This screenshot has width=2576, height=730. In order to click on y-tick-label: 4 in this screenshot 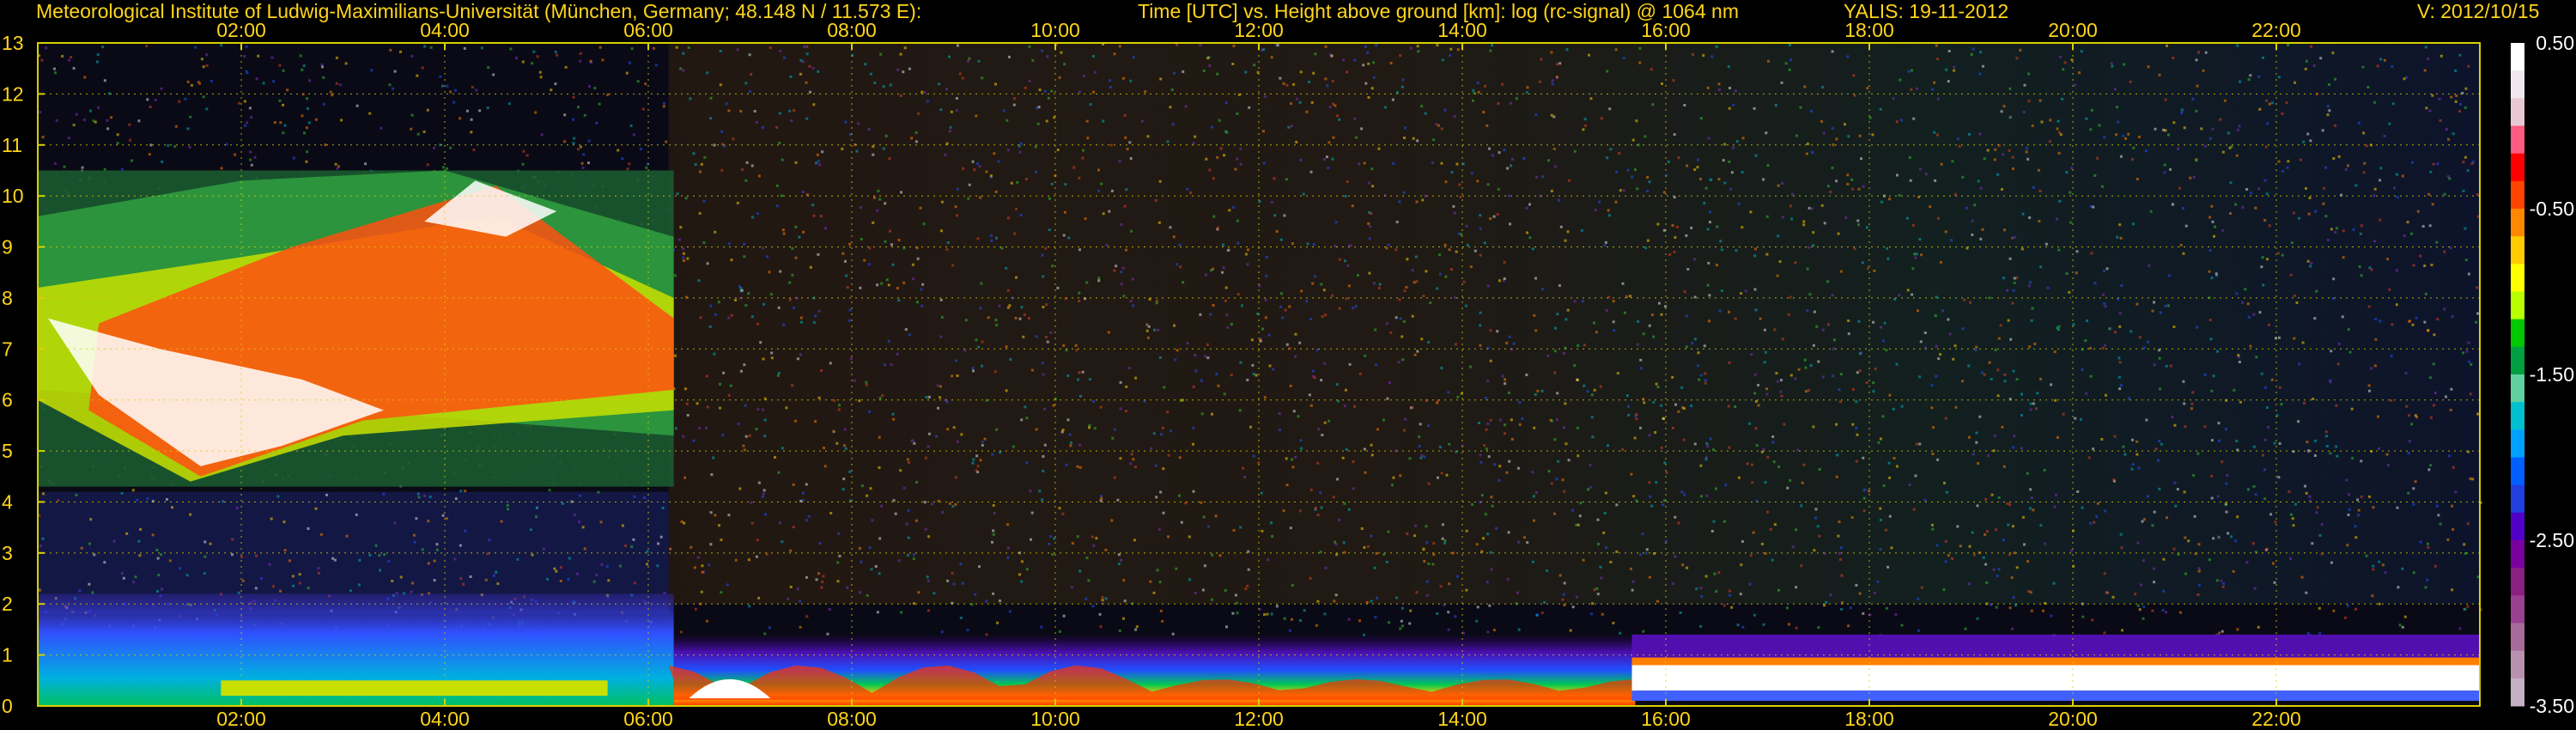, I will do `click(7, 501)`.